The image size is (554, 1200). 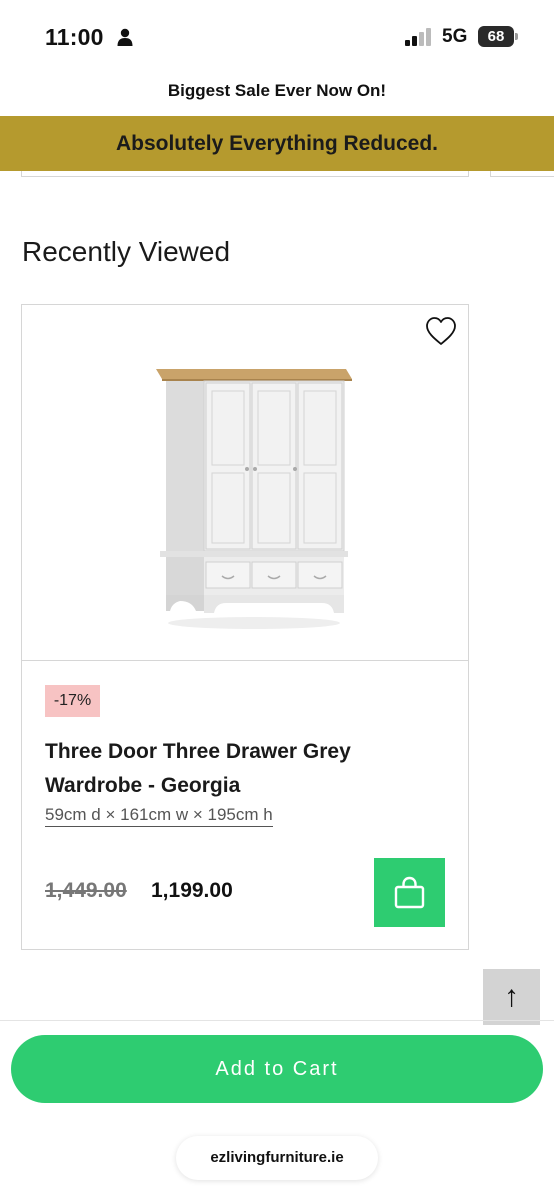 I want to click on wardrobe-image, so click(x=254, y=496).